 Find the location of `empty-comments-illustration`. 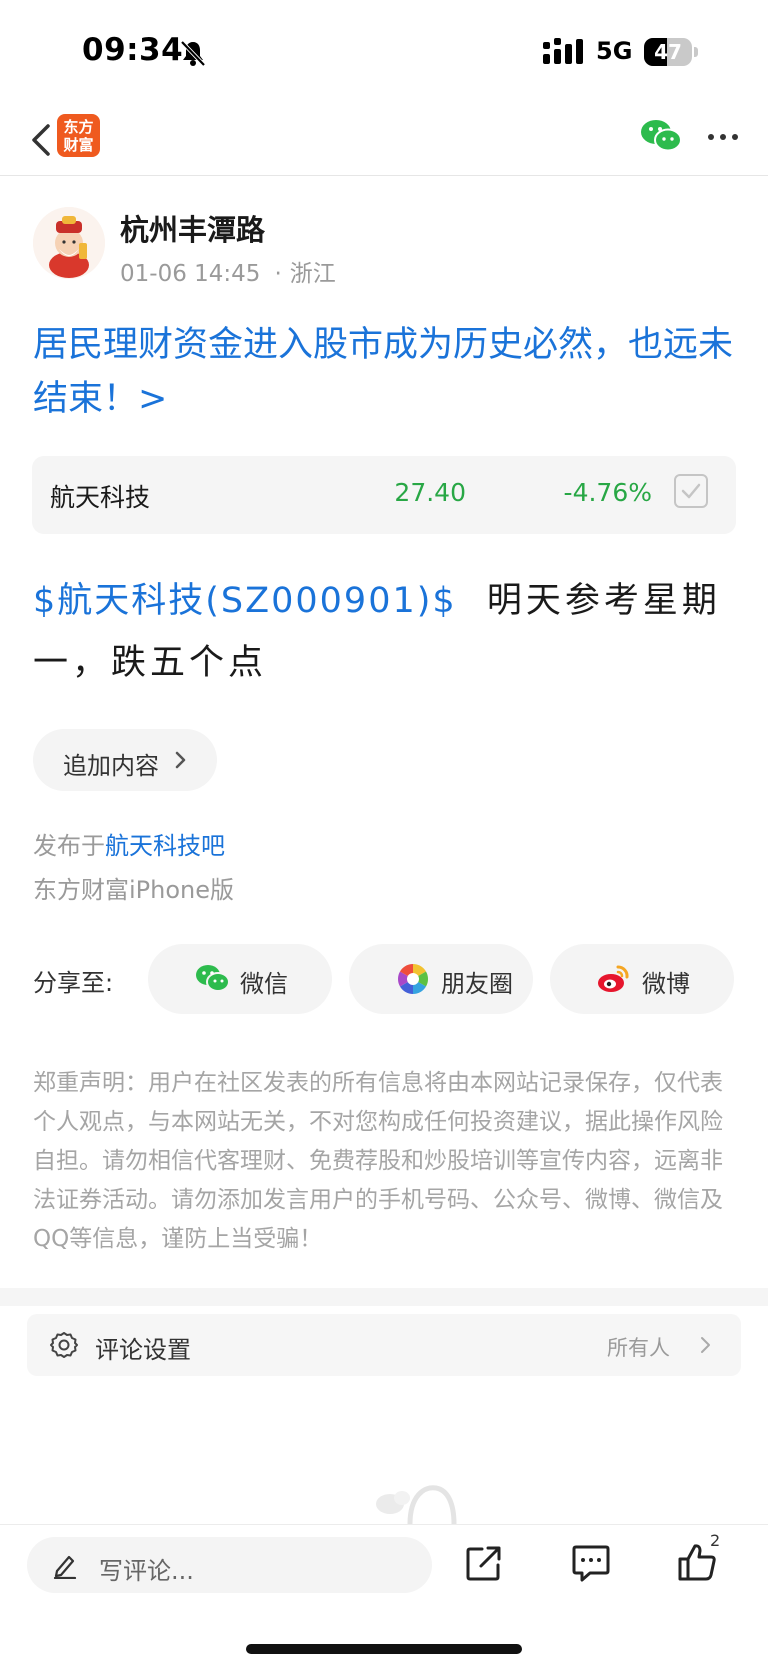

empty-comments-illustration is located at coordinates (416, 1504).